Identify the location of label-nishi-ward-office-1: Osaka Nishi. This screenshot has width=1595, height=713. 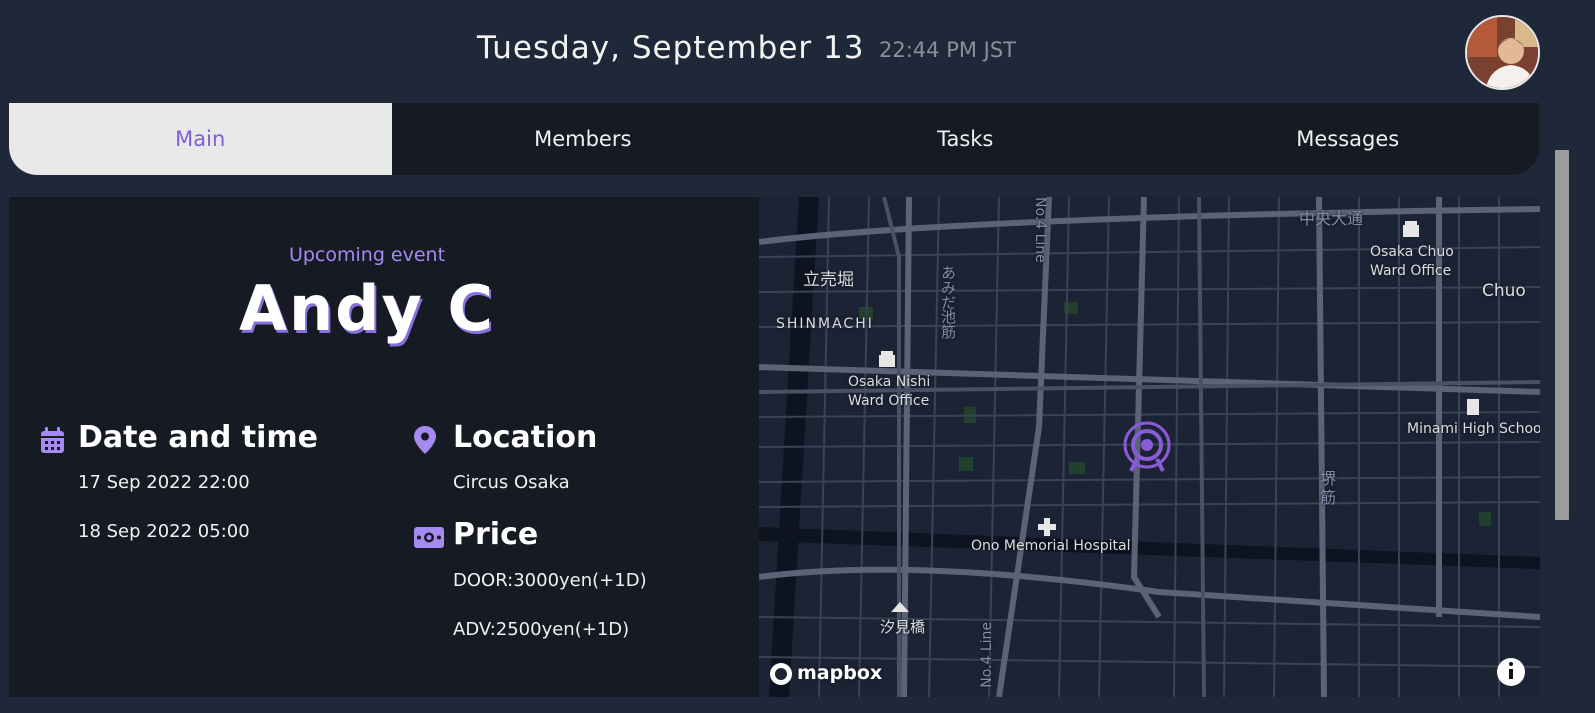
(889, 382).